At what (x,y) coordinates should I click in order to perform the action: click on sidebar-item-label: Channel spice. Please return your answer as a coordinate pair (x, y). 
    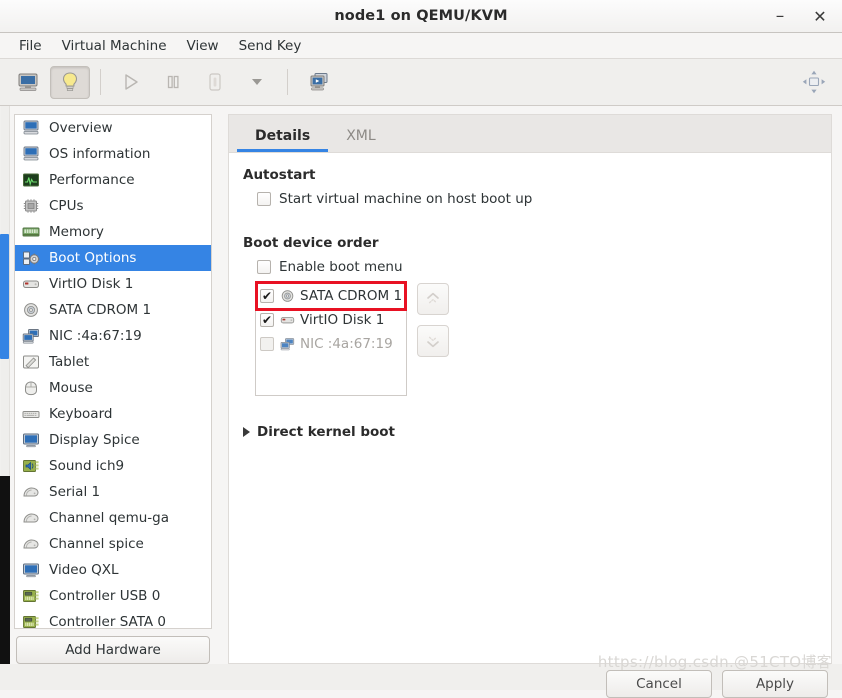
    Looking at the image, I should click on (96, 544).